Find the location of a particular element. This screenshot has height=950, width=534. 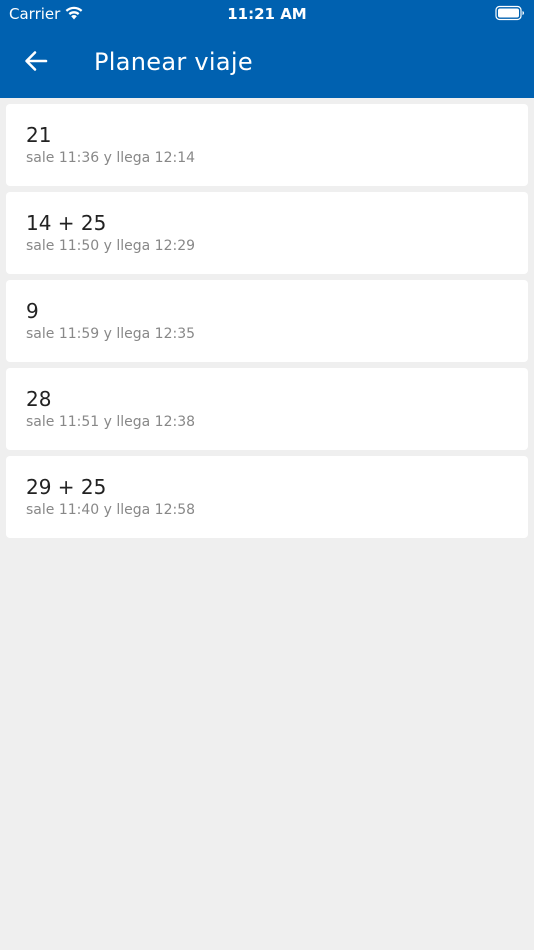

route-times: sale 11:59 y llega 12:35 is located at coordinates (111, 334).